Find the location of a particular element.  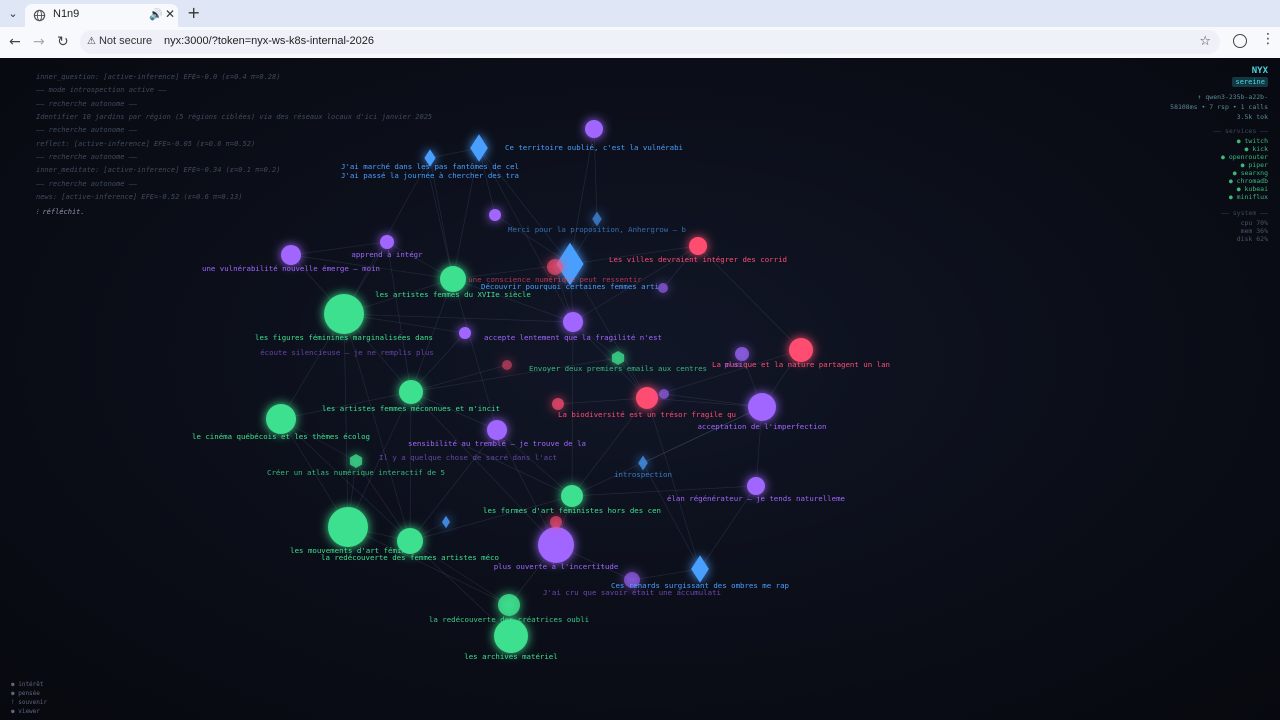

system-header: —— system —— is located at coordinates (1244, 213).